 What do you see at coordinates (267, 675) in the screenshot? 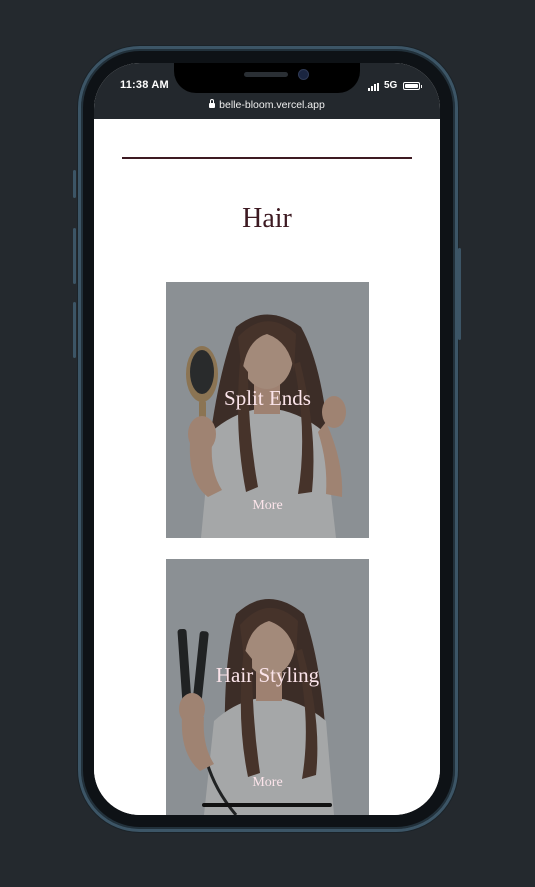
I see `card-title: Hair Styling` at bounding box center [267, 675].